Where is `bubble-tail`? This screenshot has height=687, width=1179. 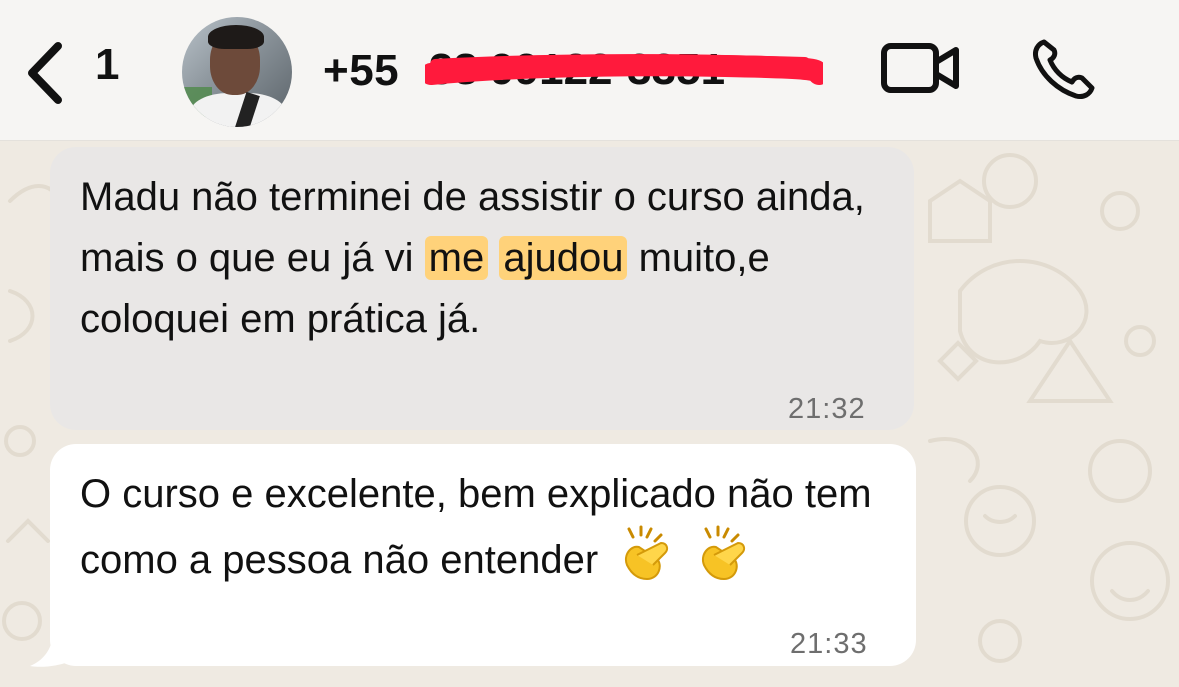
bubble-tail is located at coordinates (49, 653).